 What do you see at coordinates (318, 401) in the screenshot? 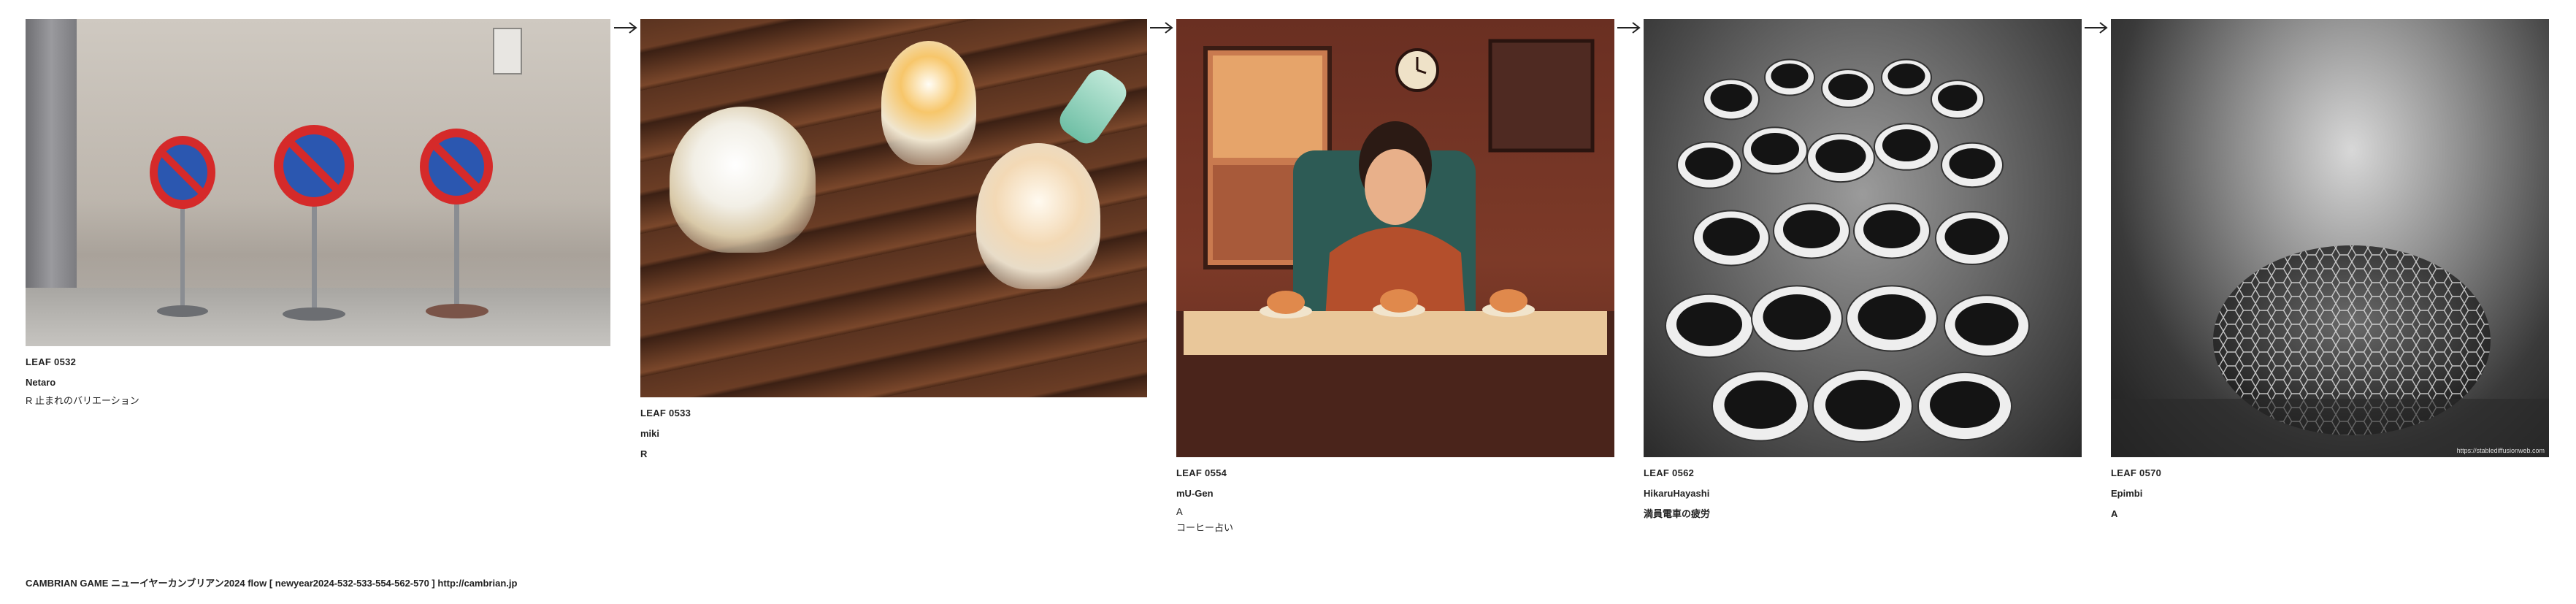
I see `leaf-meta-title: R 止まれのバリエーション` at bounding box center [318, 401].